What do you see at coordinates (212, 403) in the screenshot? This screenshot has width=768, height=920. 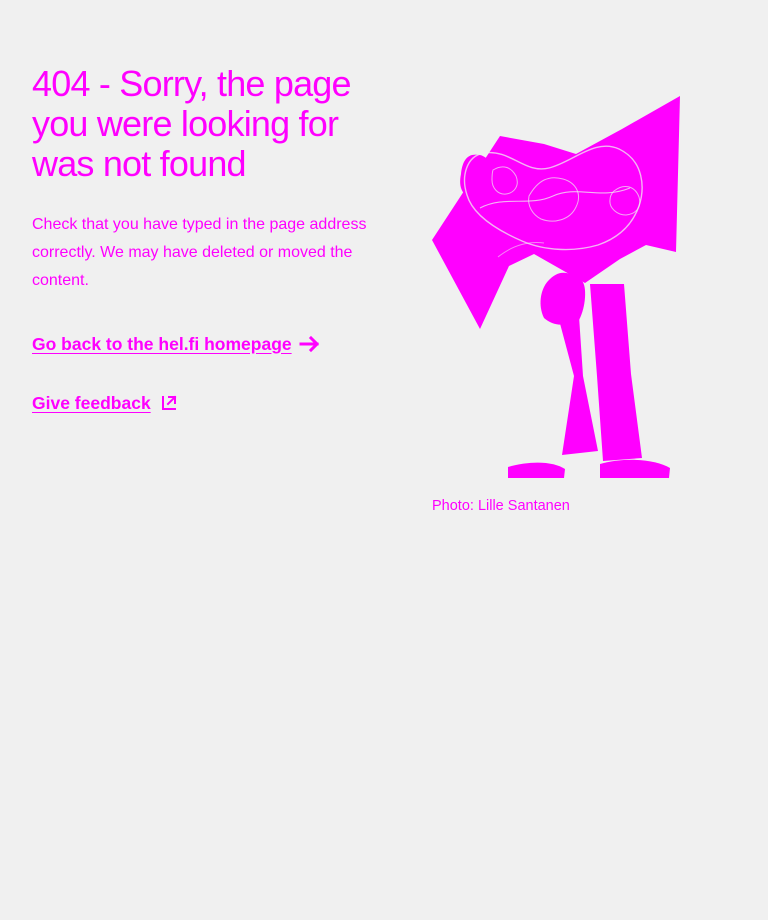 I see `feedback-link: Give feedback` at bounding box center [212, 403].